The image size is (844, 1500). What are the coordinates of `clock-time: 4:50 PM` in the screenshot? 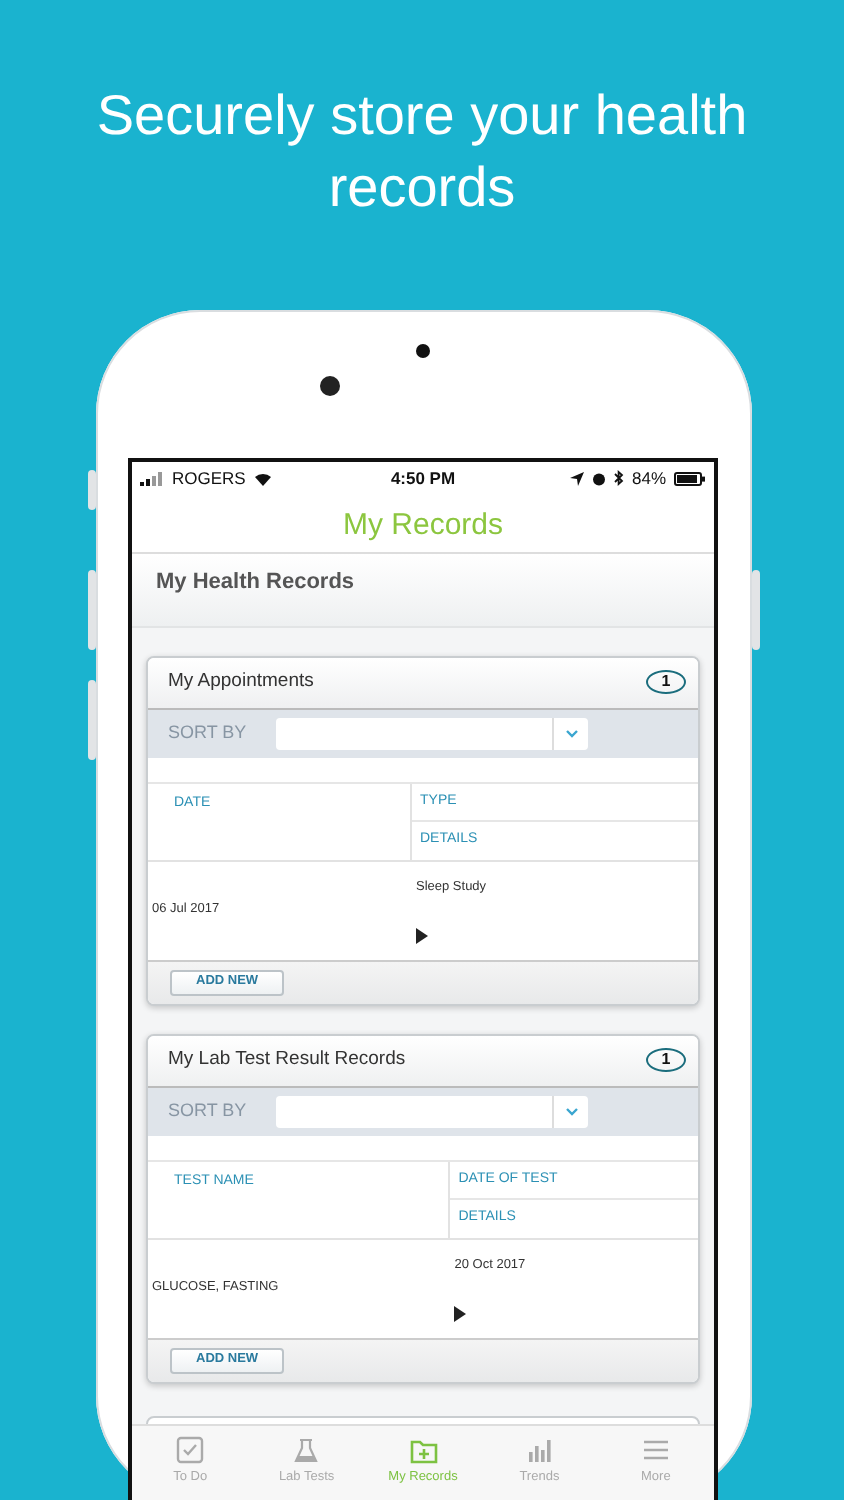 It's located at (423, 478).